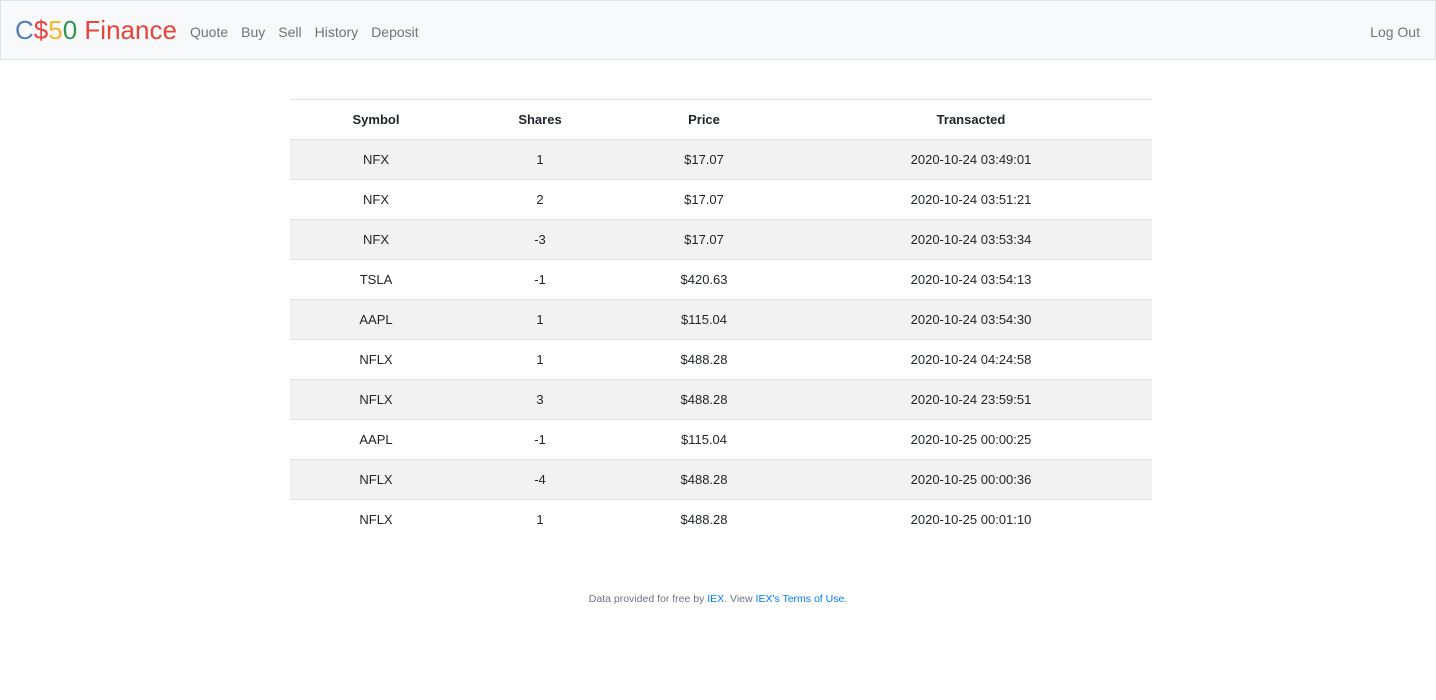 Image resolution: width=1436 pixels, height=700 pixels. Describe the element at coordinates (209, 32) in the screenshot. I see `nav-link-quote: Quote` at that location.